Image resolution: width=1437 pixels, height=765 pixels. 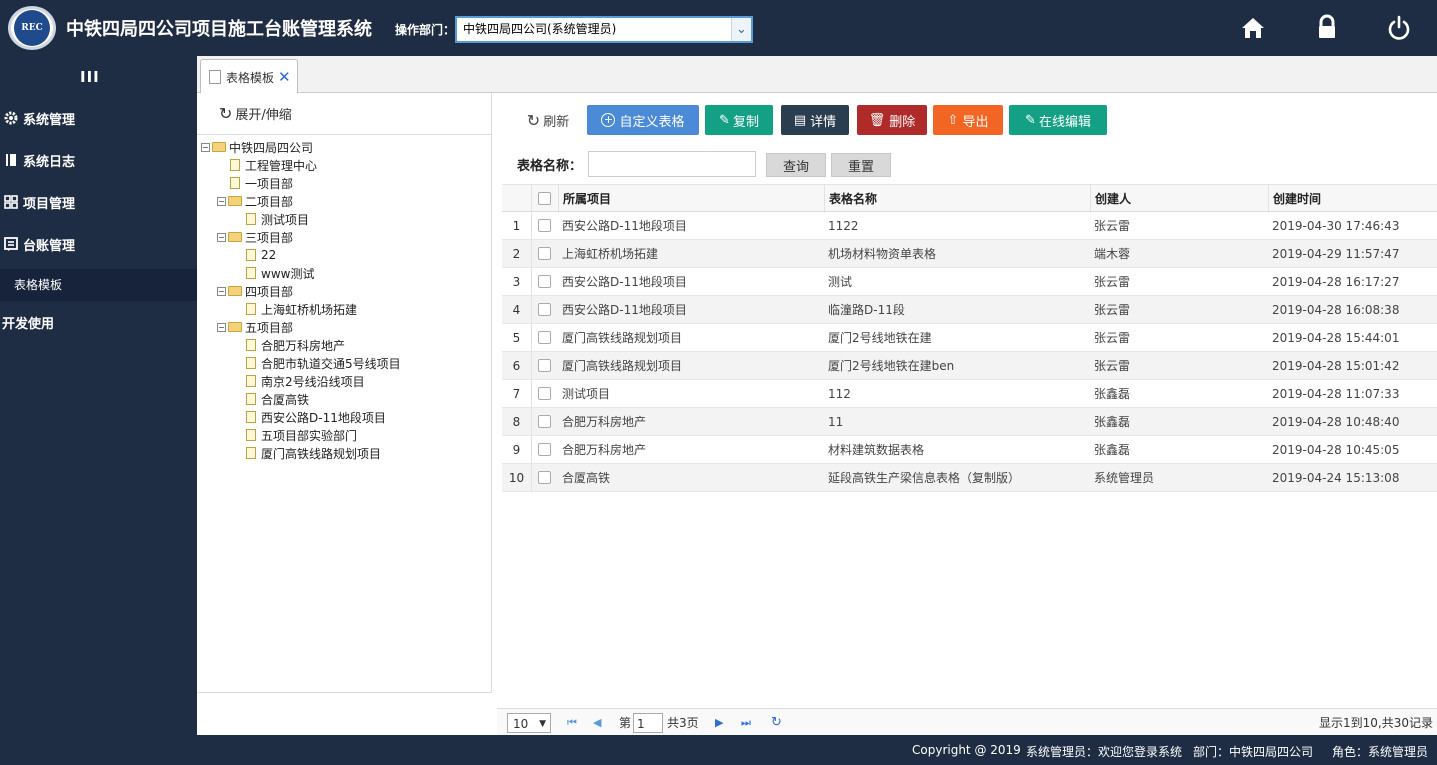 I want to click on sidebar-toggle: III, so click(x=90, y=77).